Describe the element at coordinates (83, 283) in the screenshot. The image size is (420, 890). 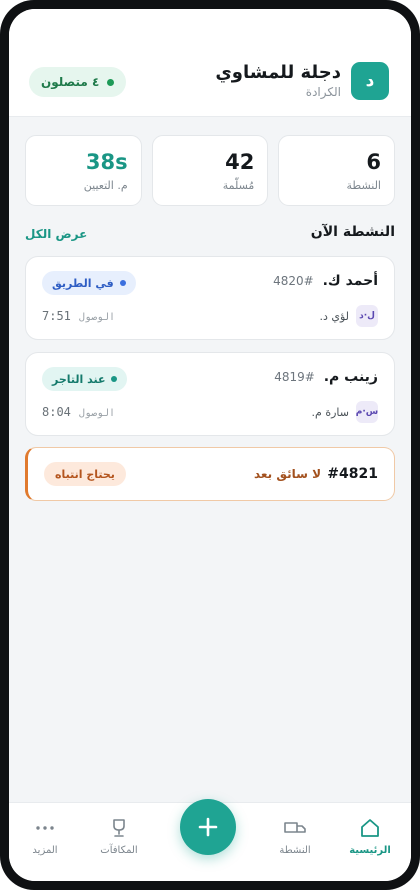
I see `status-text: في الطريق` at that location.